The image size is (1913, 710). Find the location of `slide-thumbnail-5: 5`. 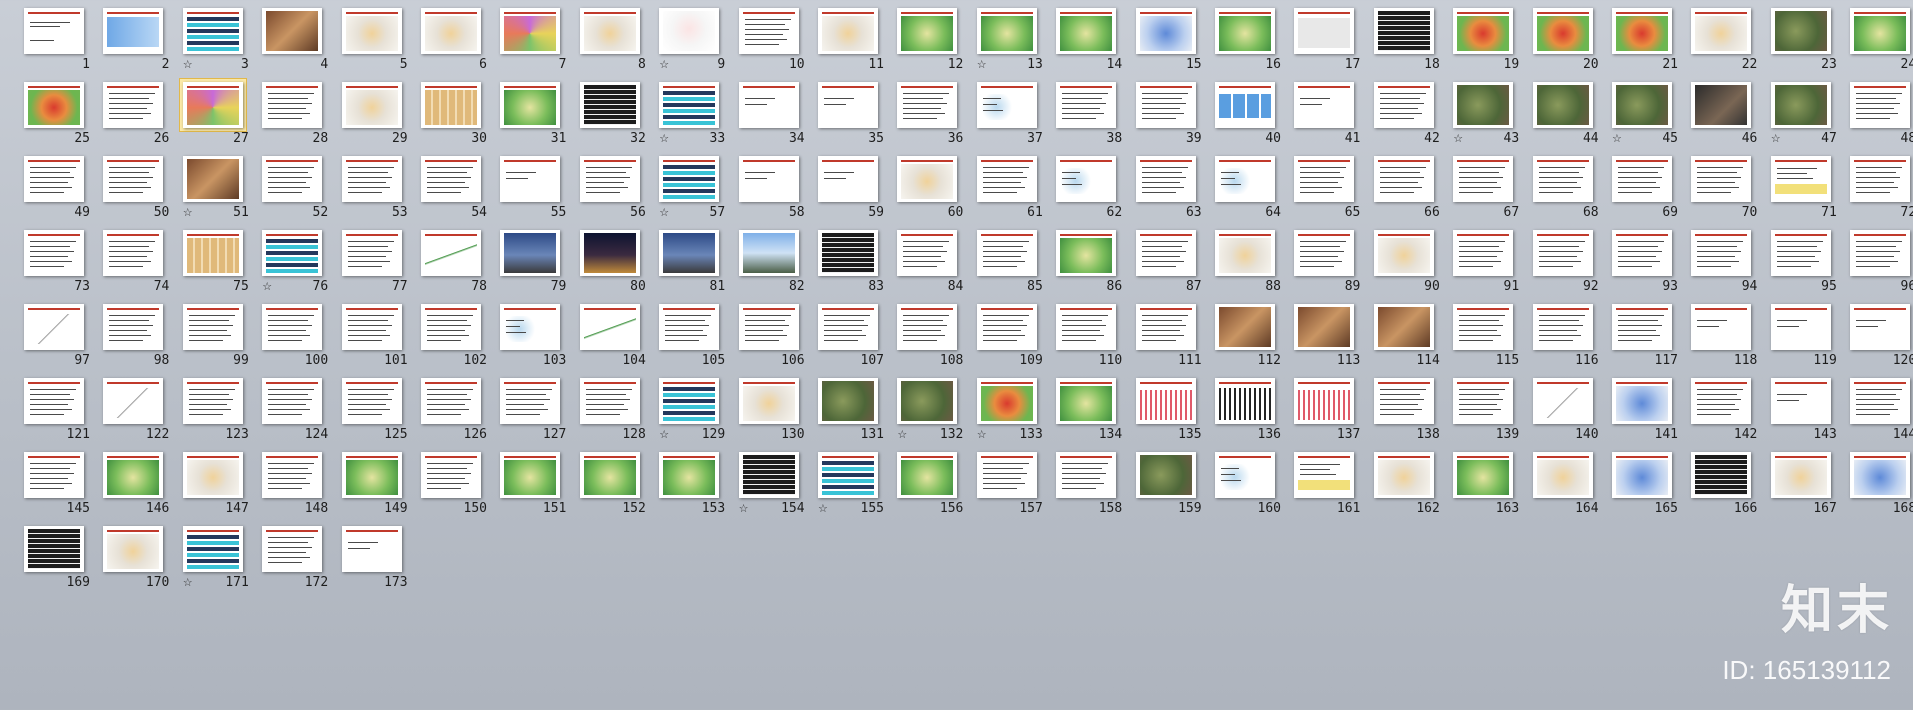

slide-thumbnail-5: 5 is located at coordinates (374, 40).